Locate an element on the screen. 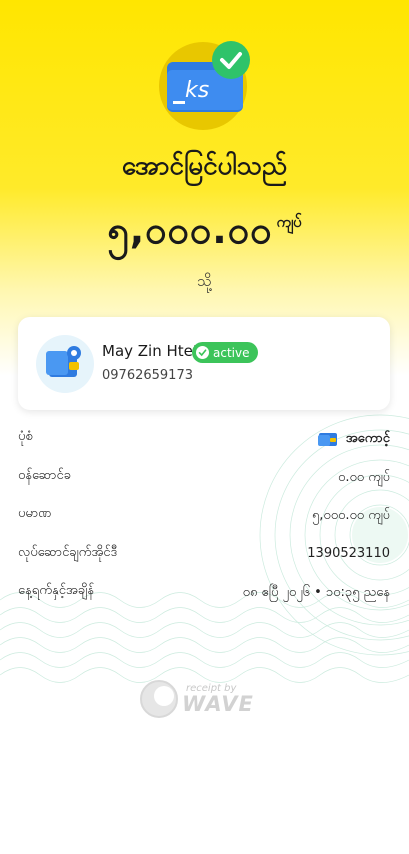 This screenshot has width=409, height=854. detail-value: ၀.၀၀ ကျပ် is located at coordinates (364, 477).